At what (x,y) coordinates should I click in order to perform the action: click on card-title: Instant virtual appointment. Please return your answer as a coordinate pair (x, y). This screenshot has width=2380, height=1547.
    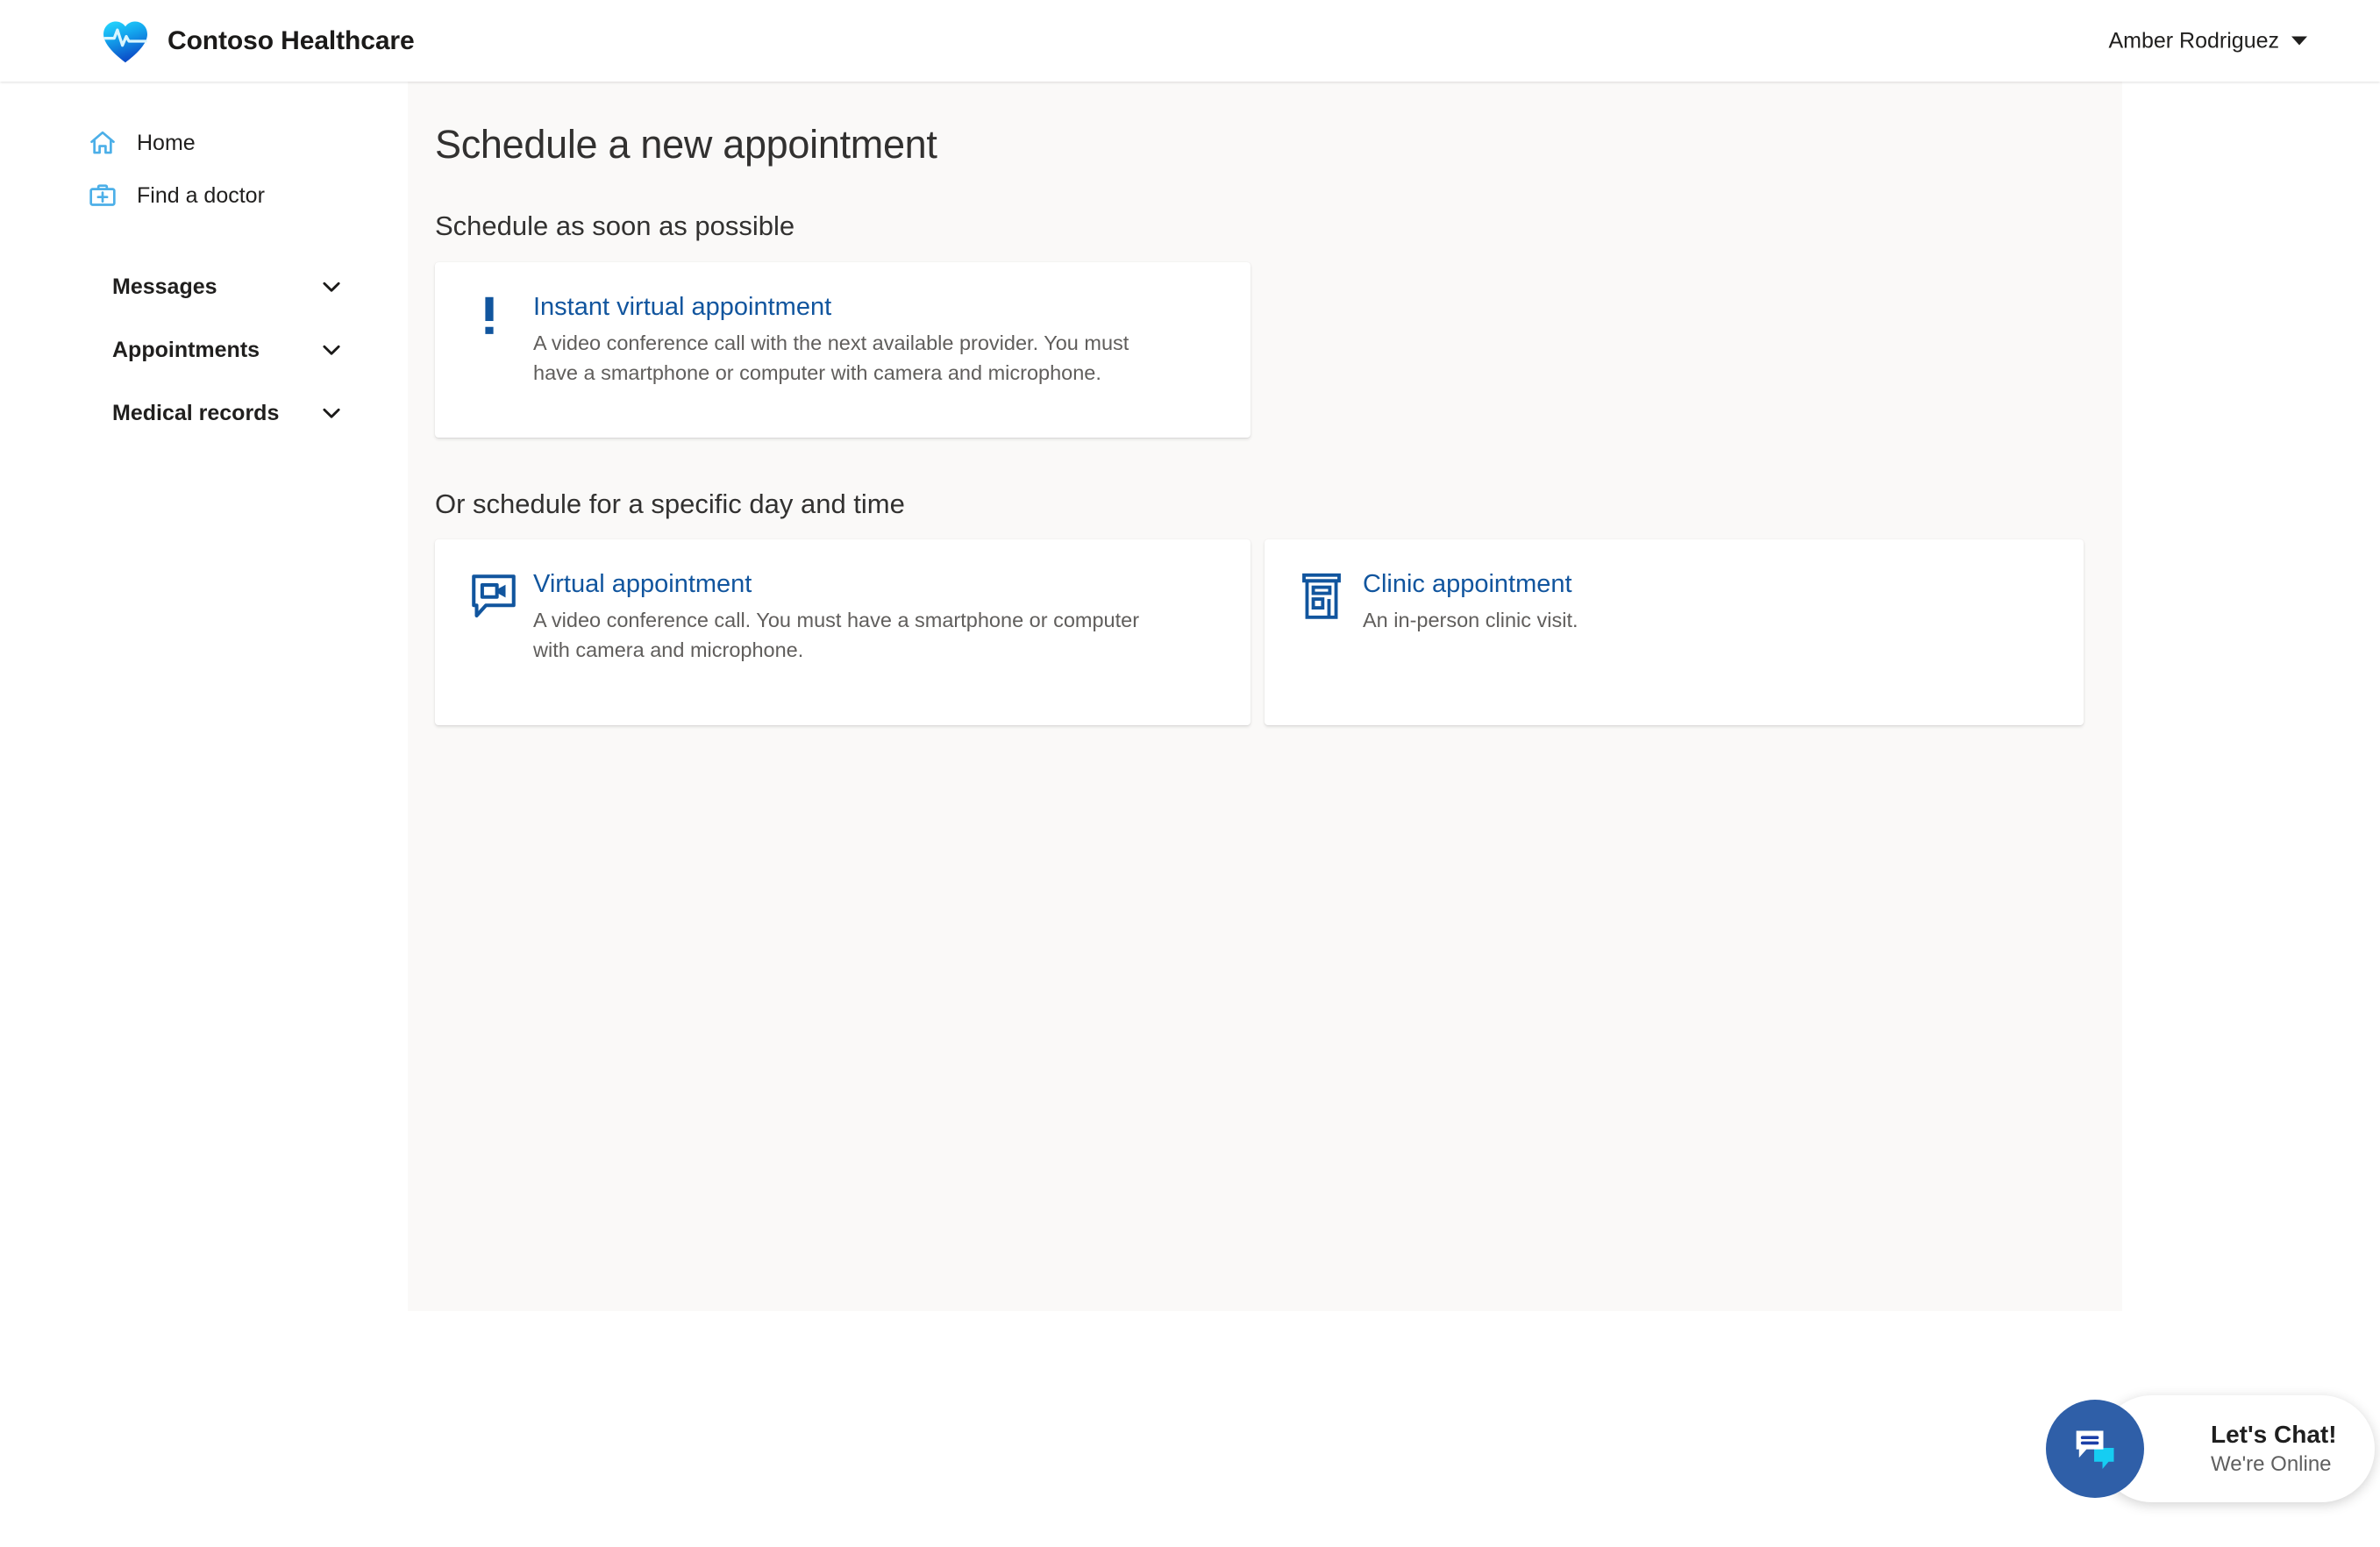
    Looking at the image, I should click on (682, 307).